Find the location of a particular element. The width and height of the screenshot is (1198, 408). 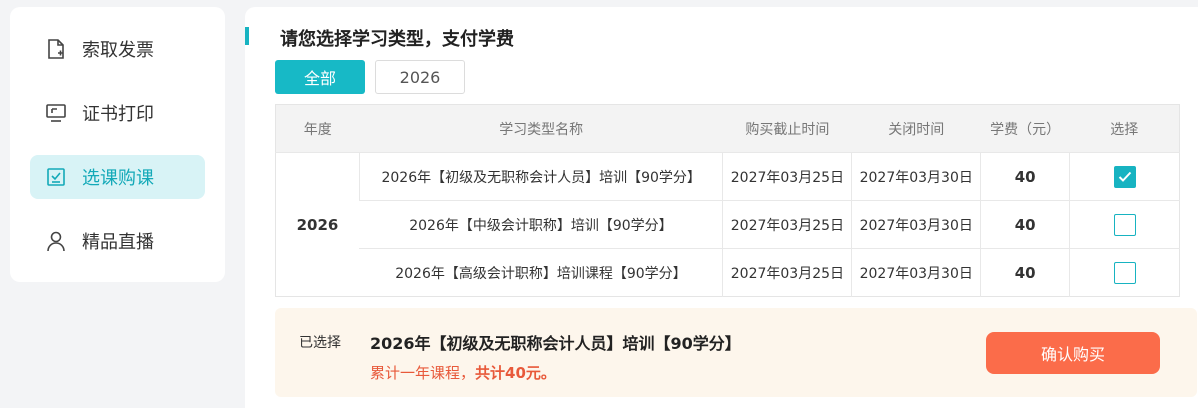

header-fee: 学费（元） is located at coordinates (1025, 128).